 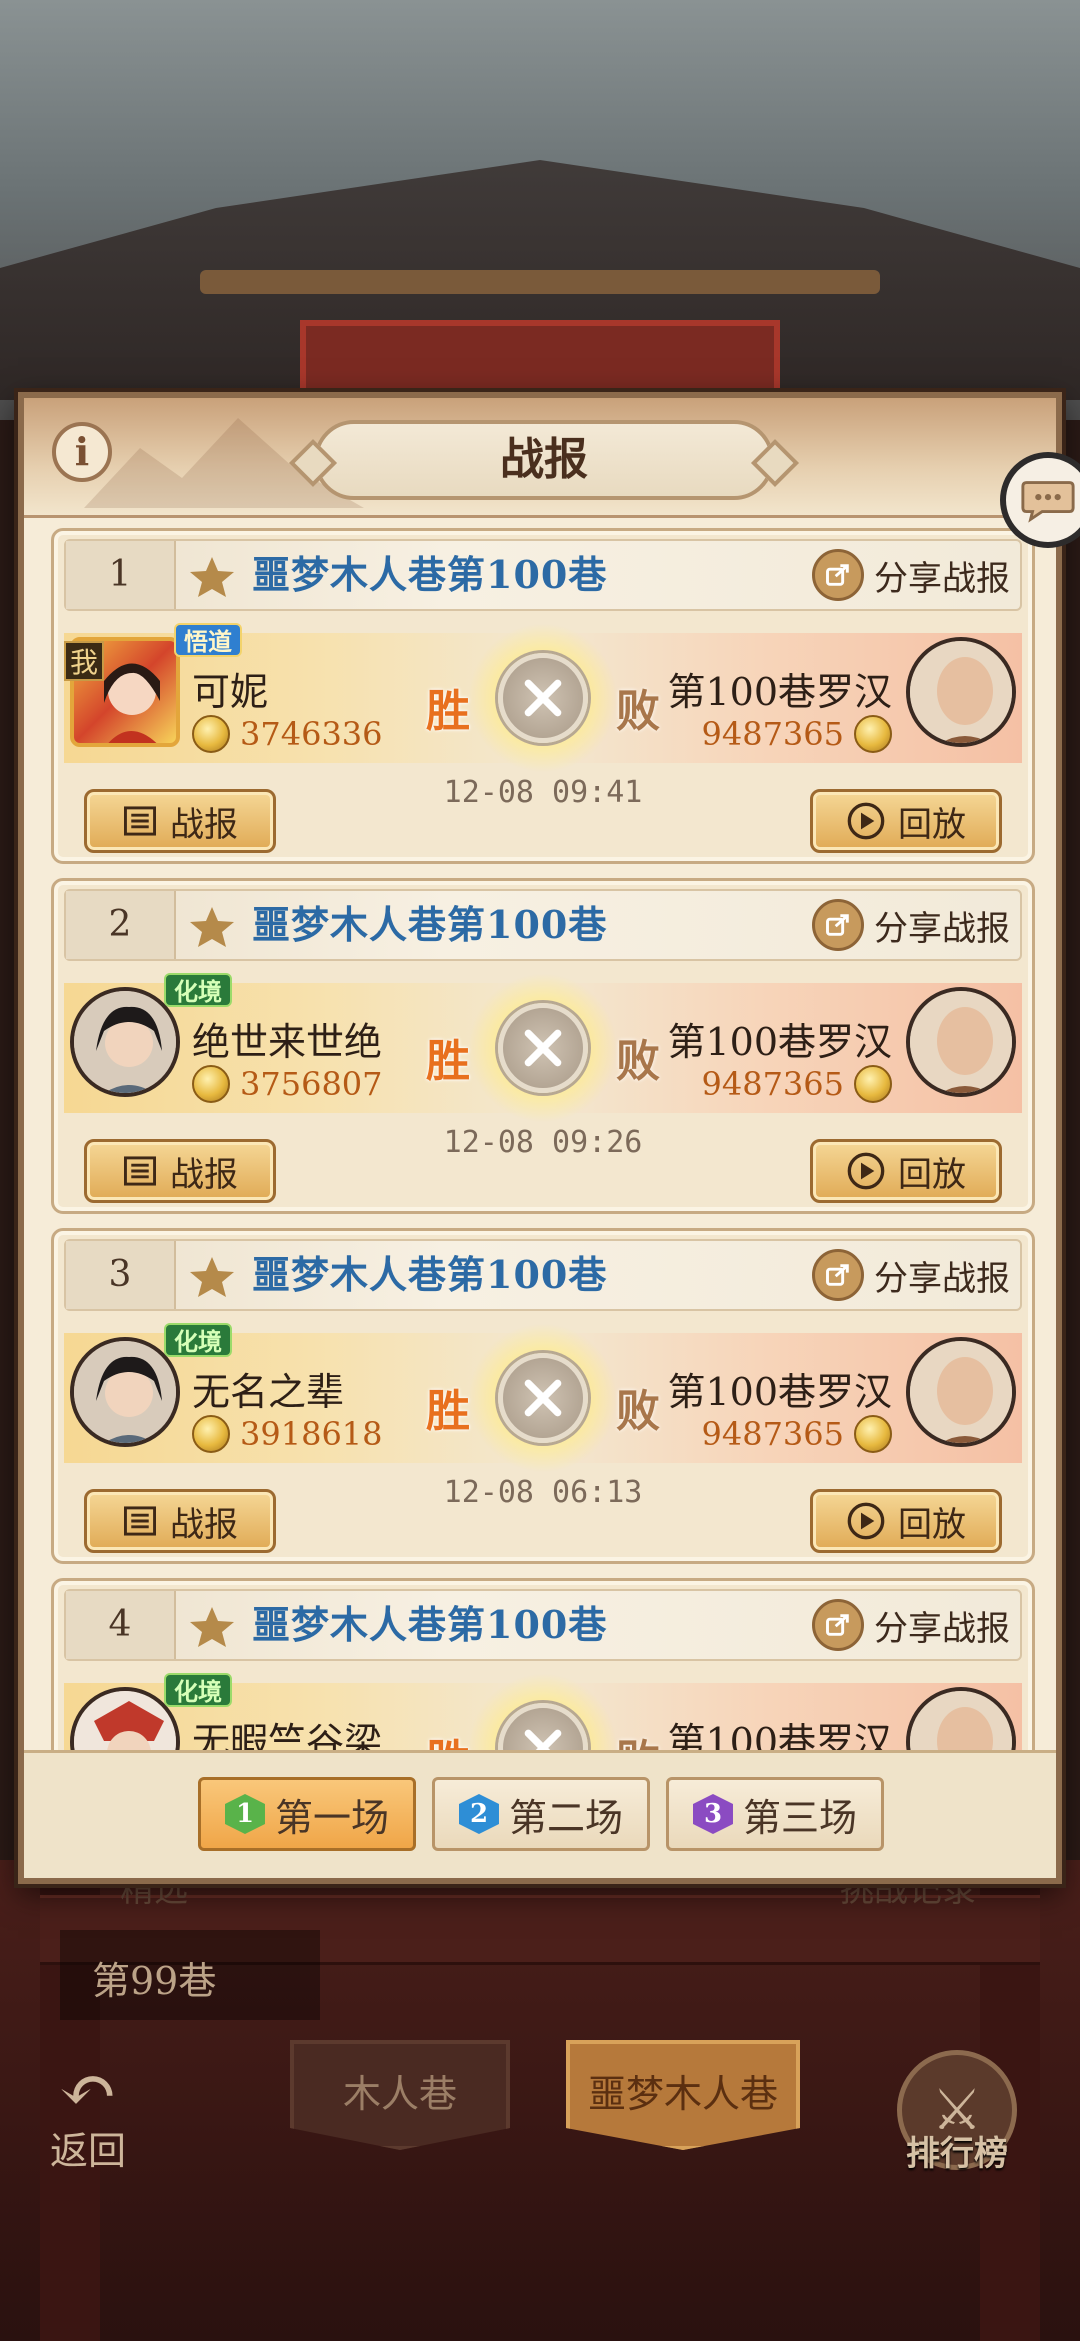 I want to click on play-icon, so click(x=866, y=821).